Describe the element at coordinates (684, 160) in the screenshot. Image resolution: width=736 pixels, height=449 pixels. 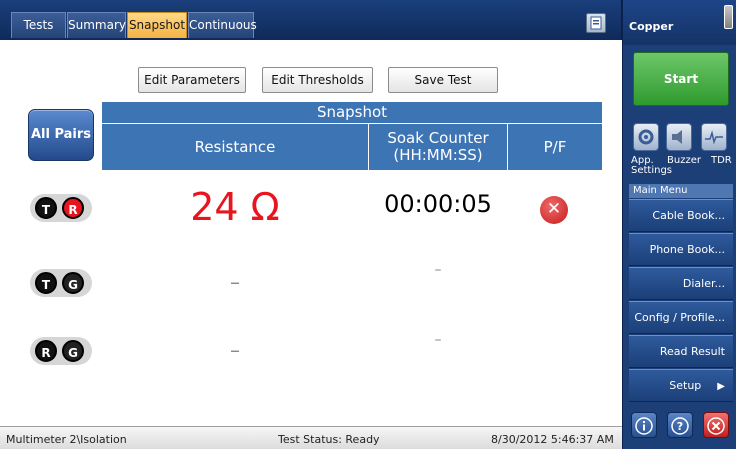
I see `buzzer-label: Buzzer` at that location.